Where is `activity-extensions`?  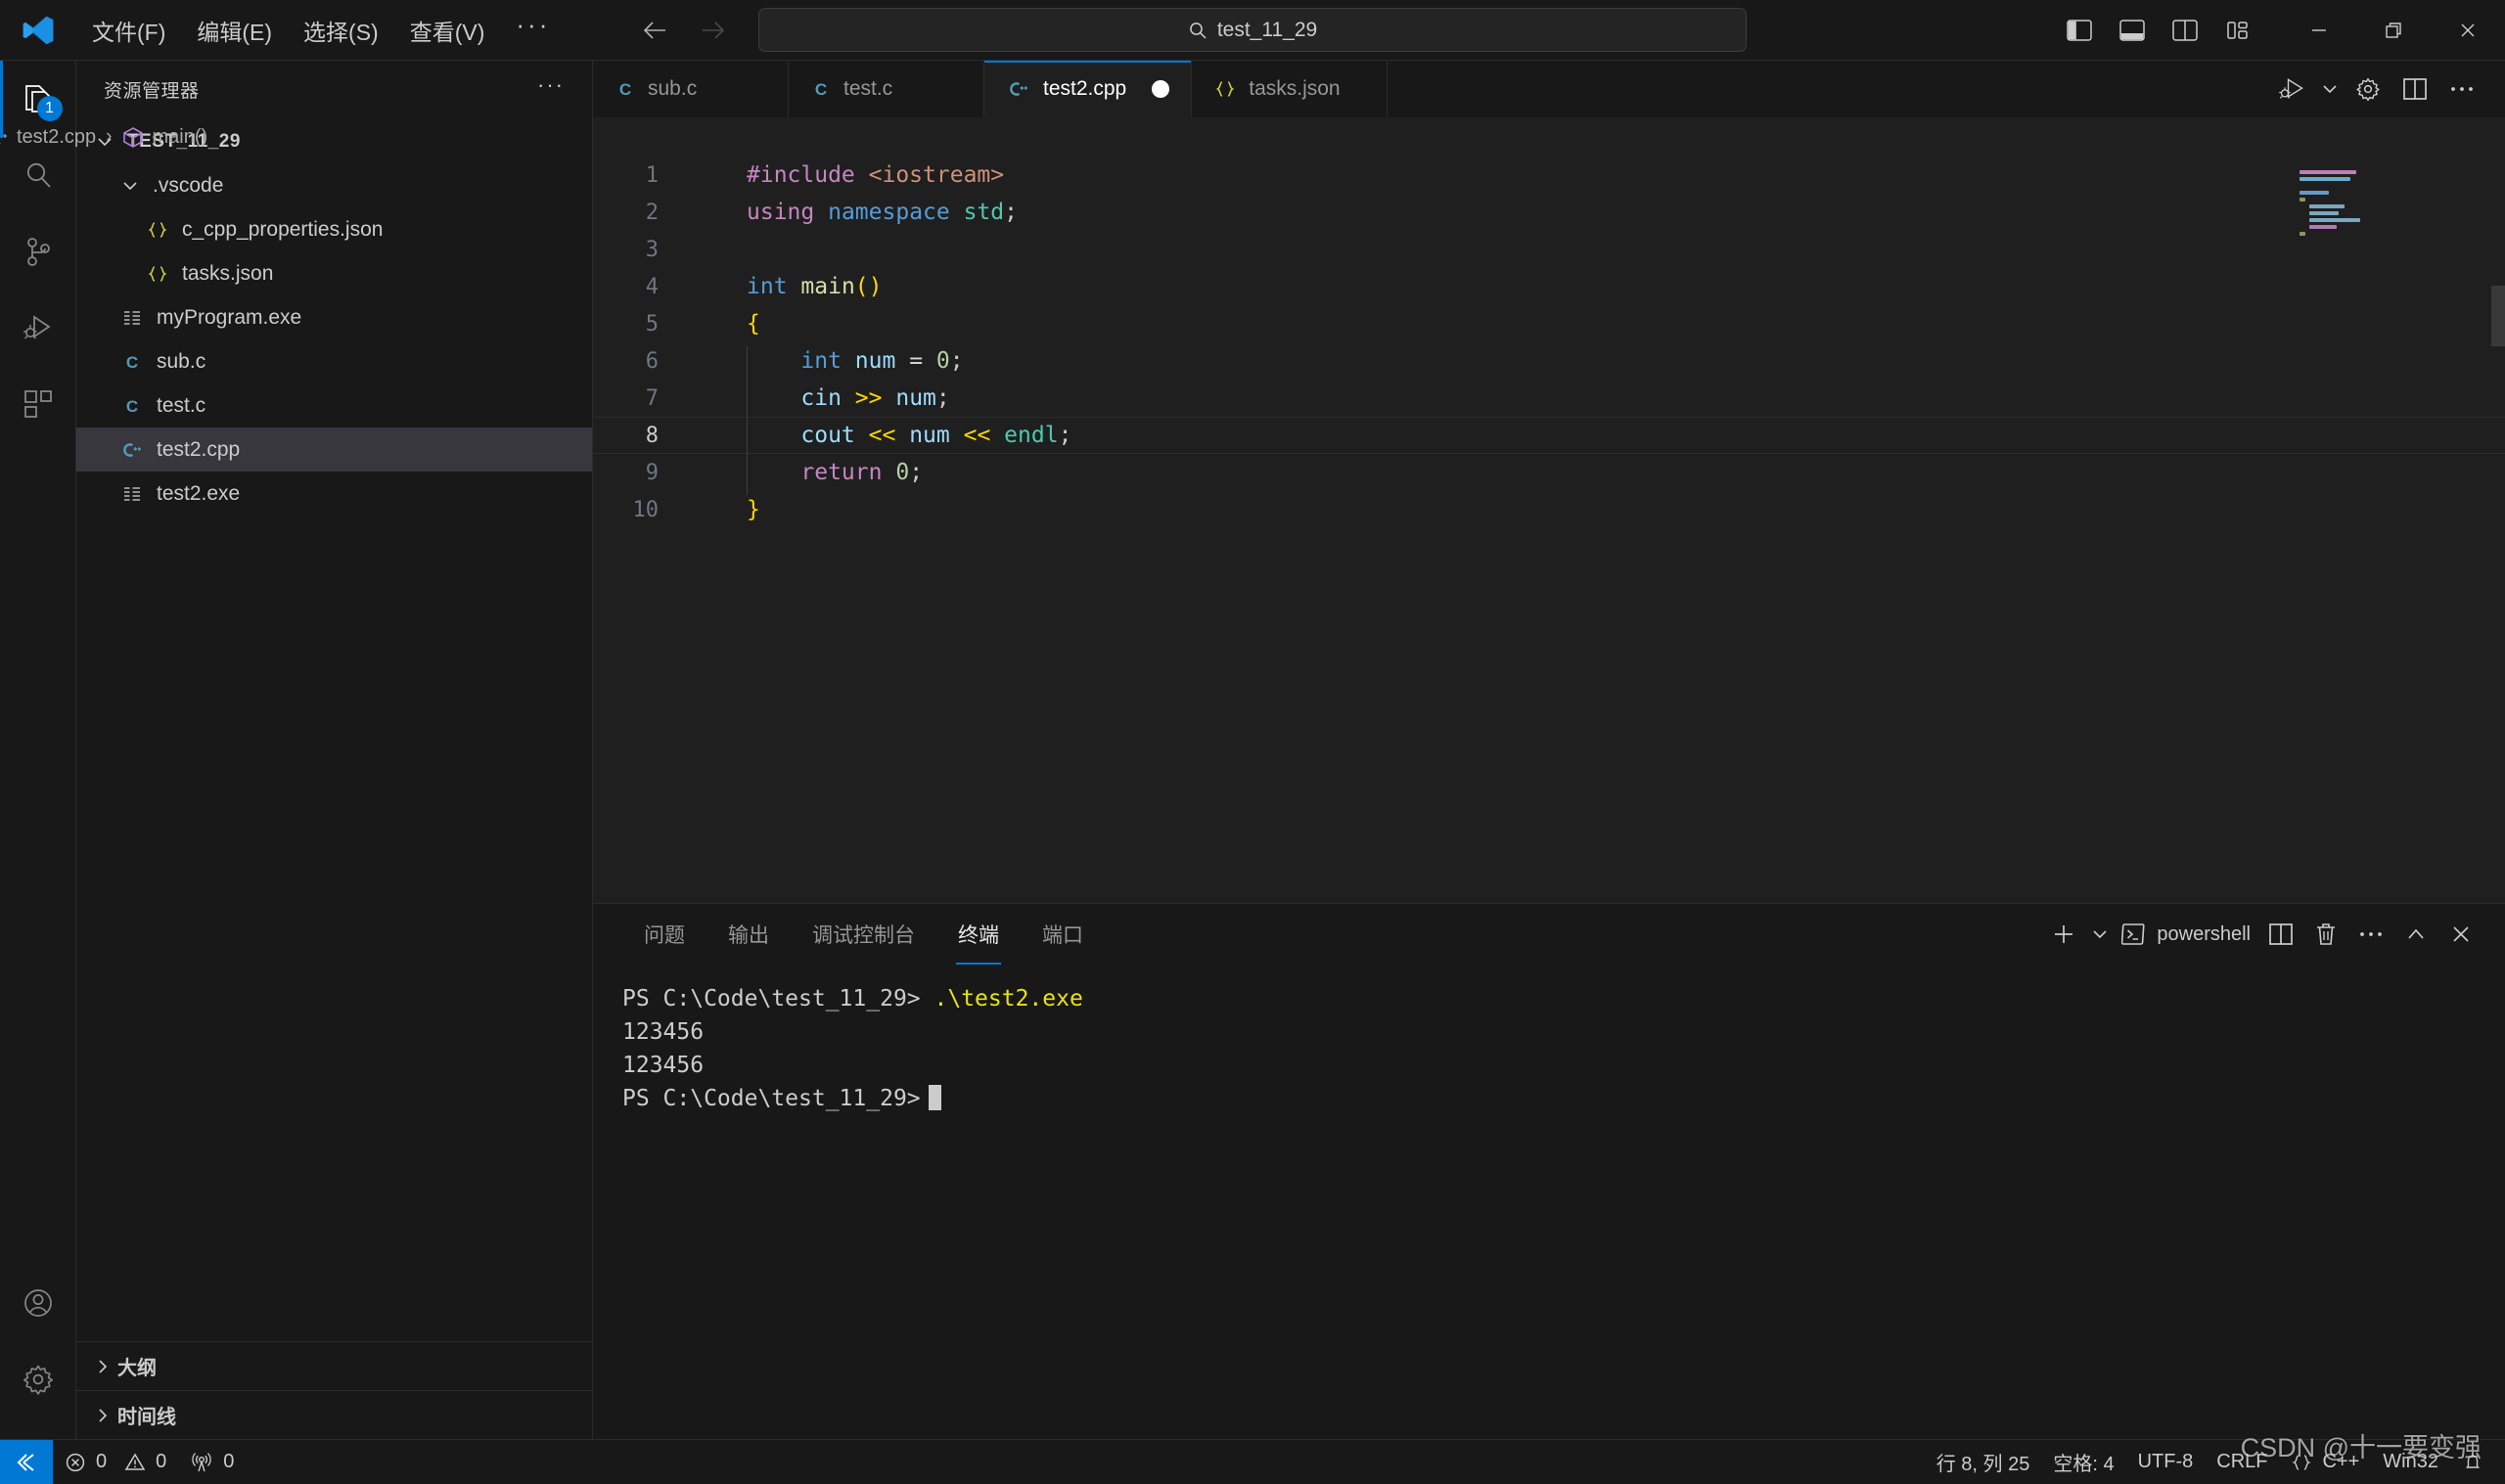 activity-extensions is located at coordinates (38, 404).